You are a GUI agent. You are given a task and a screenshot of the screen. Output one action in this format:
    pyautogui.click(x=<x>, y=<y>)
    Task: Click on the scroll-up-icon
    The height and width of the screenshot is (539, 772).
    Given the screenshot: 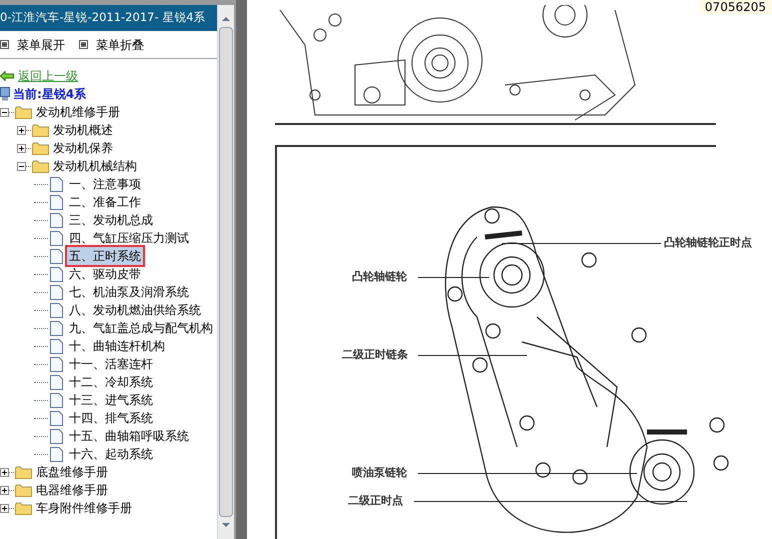 What is the action you would take?
    pyautogui.click(x=226, y=19)
    